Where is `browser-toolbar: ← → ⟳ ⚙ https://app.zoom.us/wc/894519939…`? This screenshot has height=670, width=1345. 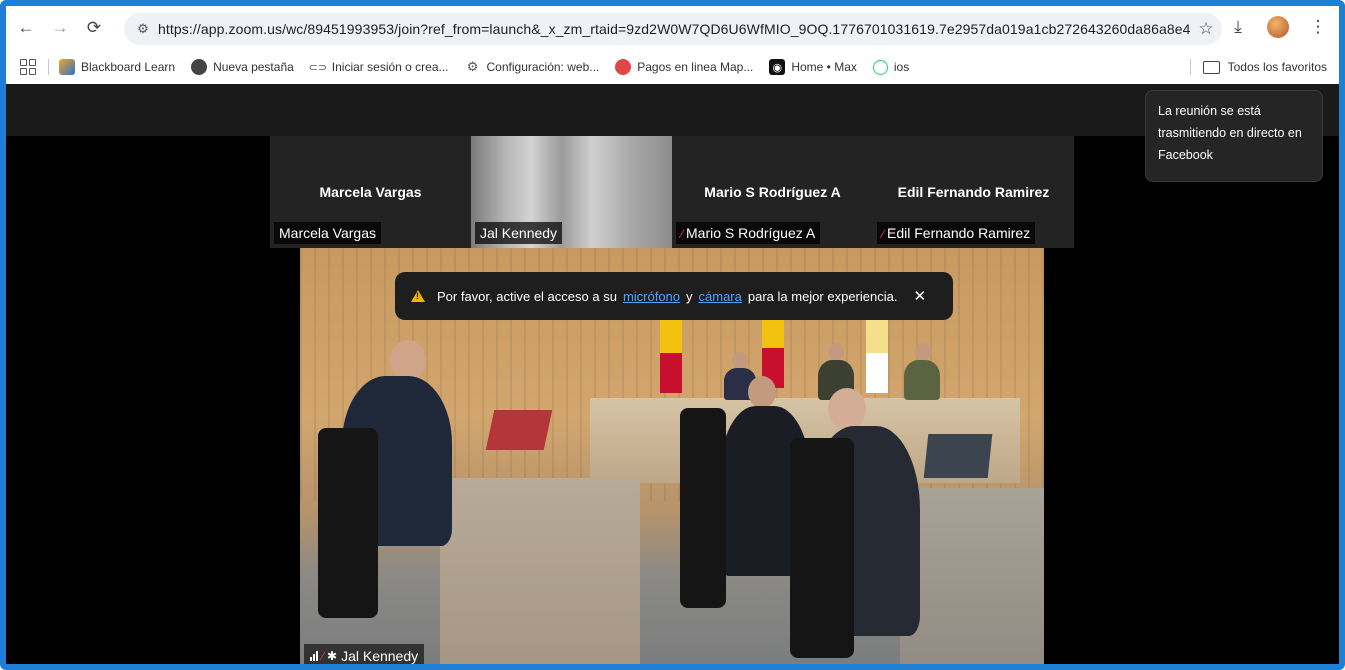
browser-toolbar: ← → ⟳ ⚙ https://app.zoom.us/wc/894519939… is located at coordinates (672, 28).